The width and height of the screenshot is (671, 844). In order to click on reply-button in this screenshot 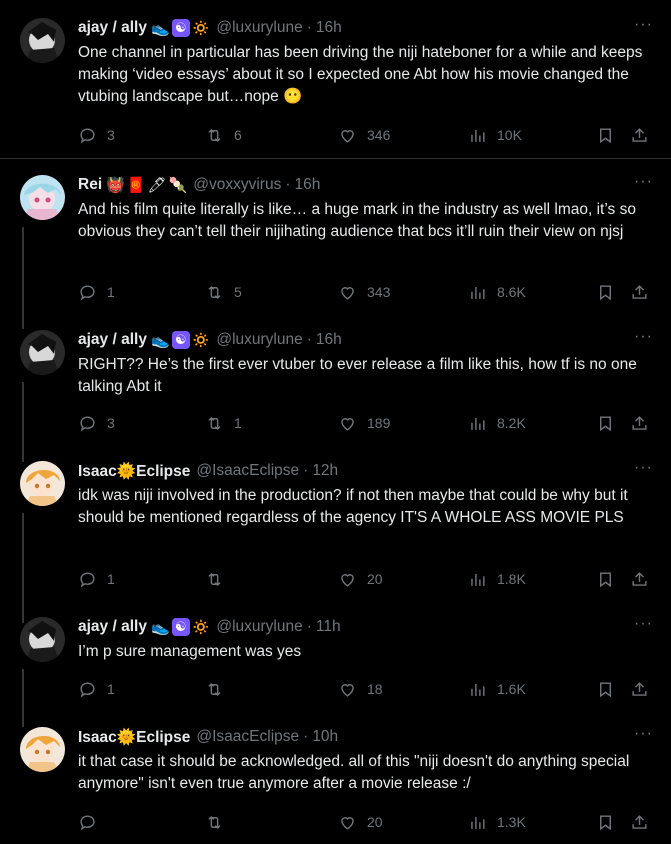, I will do `click(92, 822)`.